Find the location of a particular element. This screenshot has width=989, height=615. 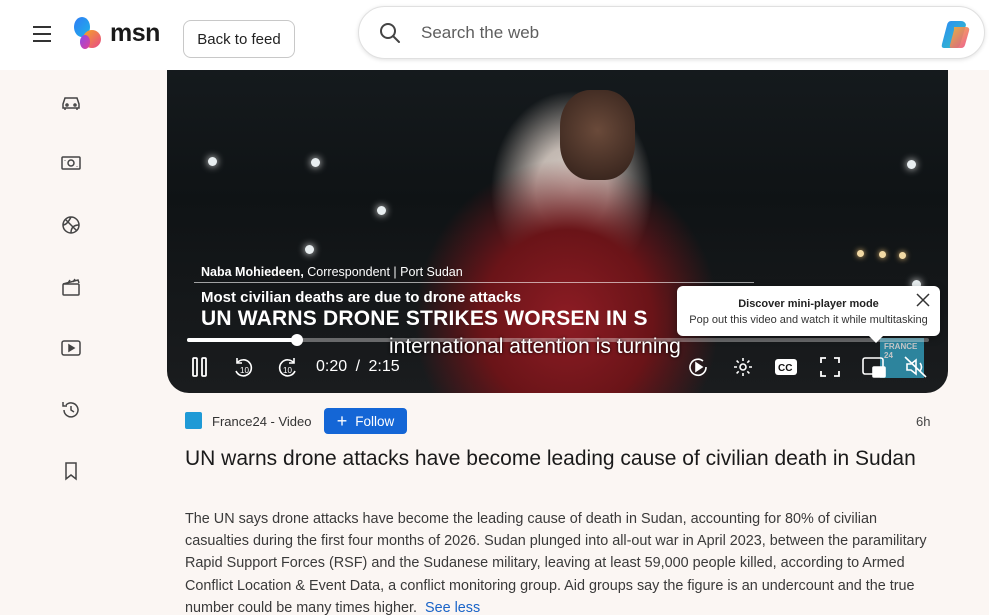

left-sidebar is located at coordinates (70, 342).